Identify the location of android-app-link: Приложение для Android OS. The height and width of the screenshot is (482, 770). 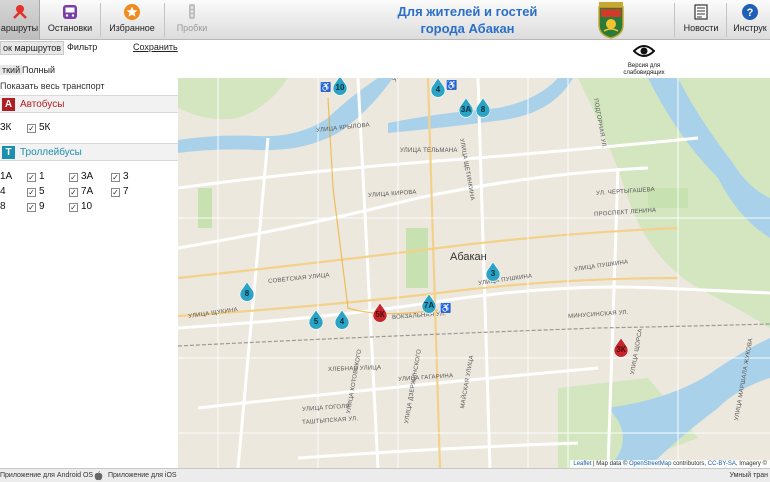
(46, 475).